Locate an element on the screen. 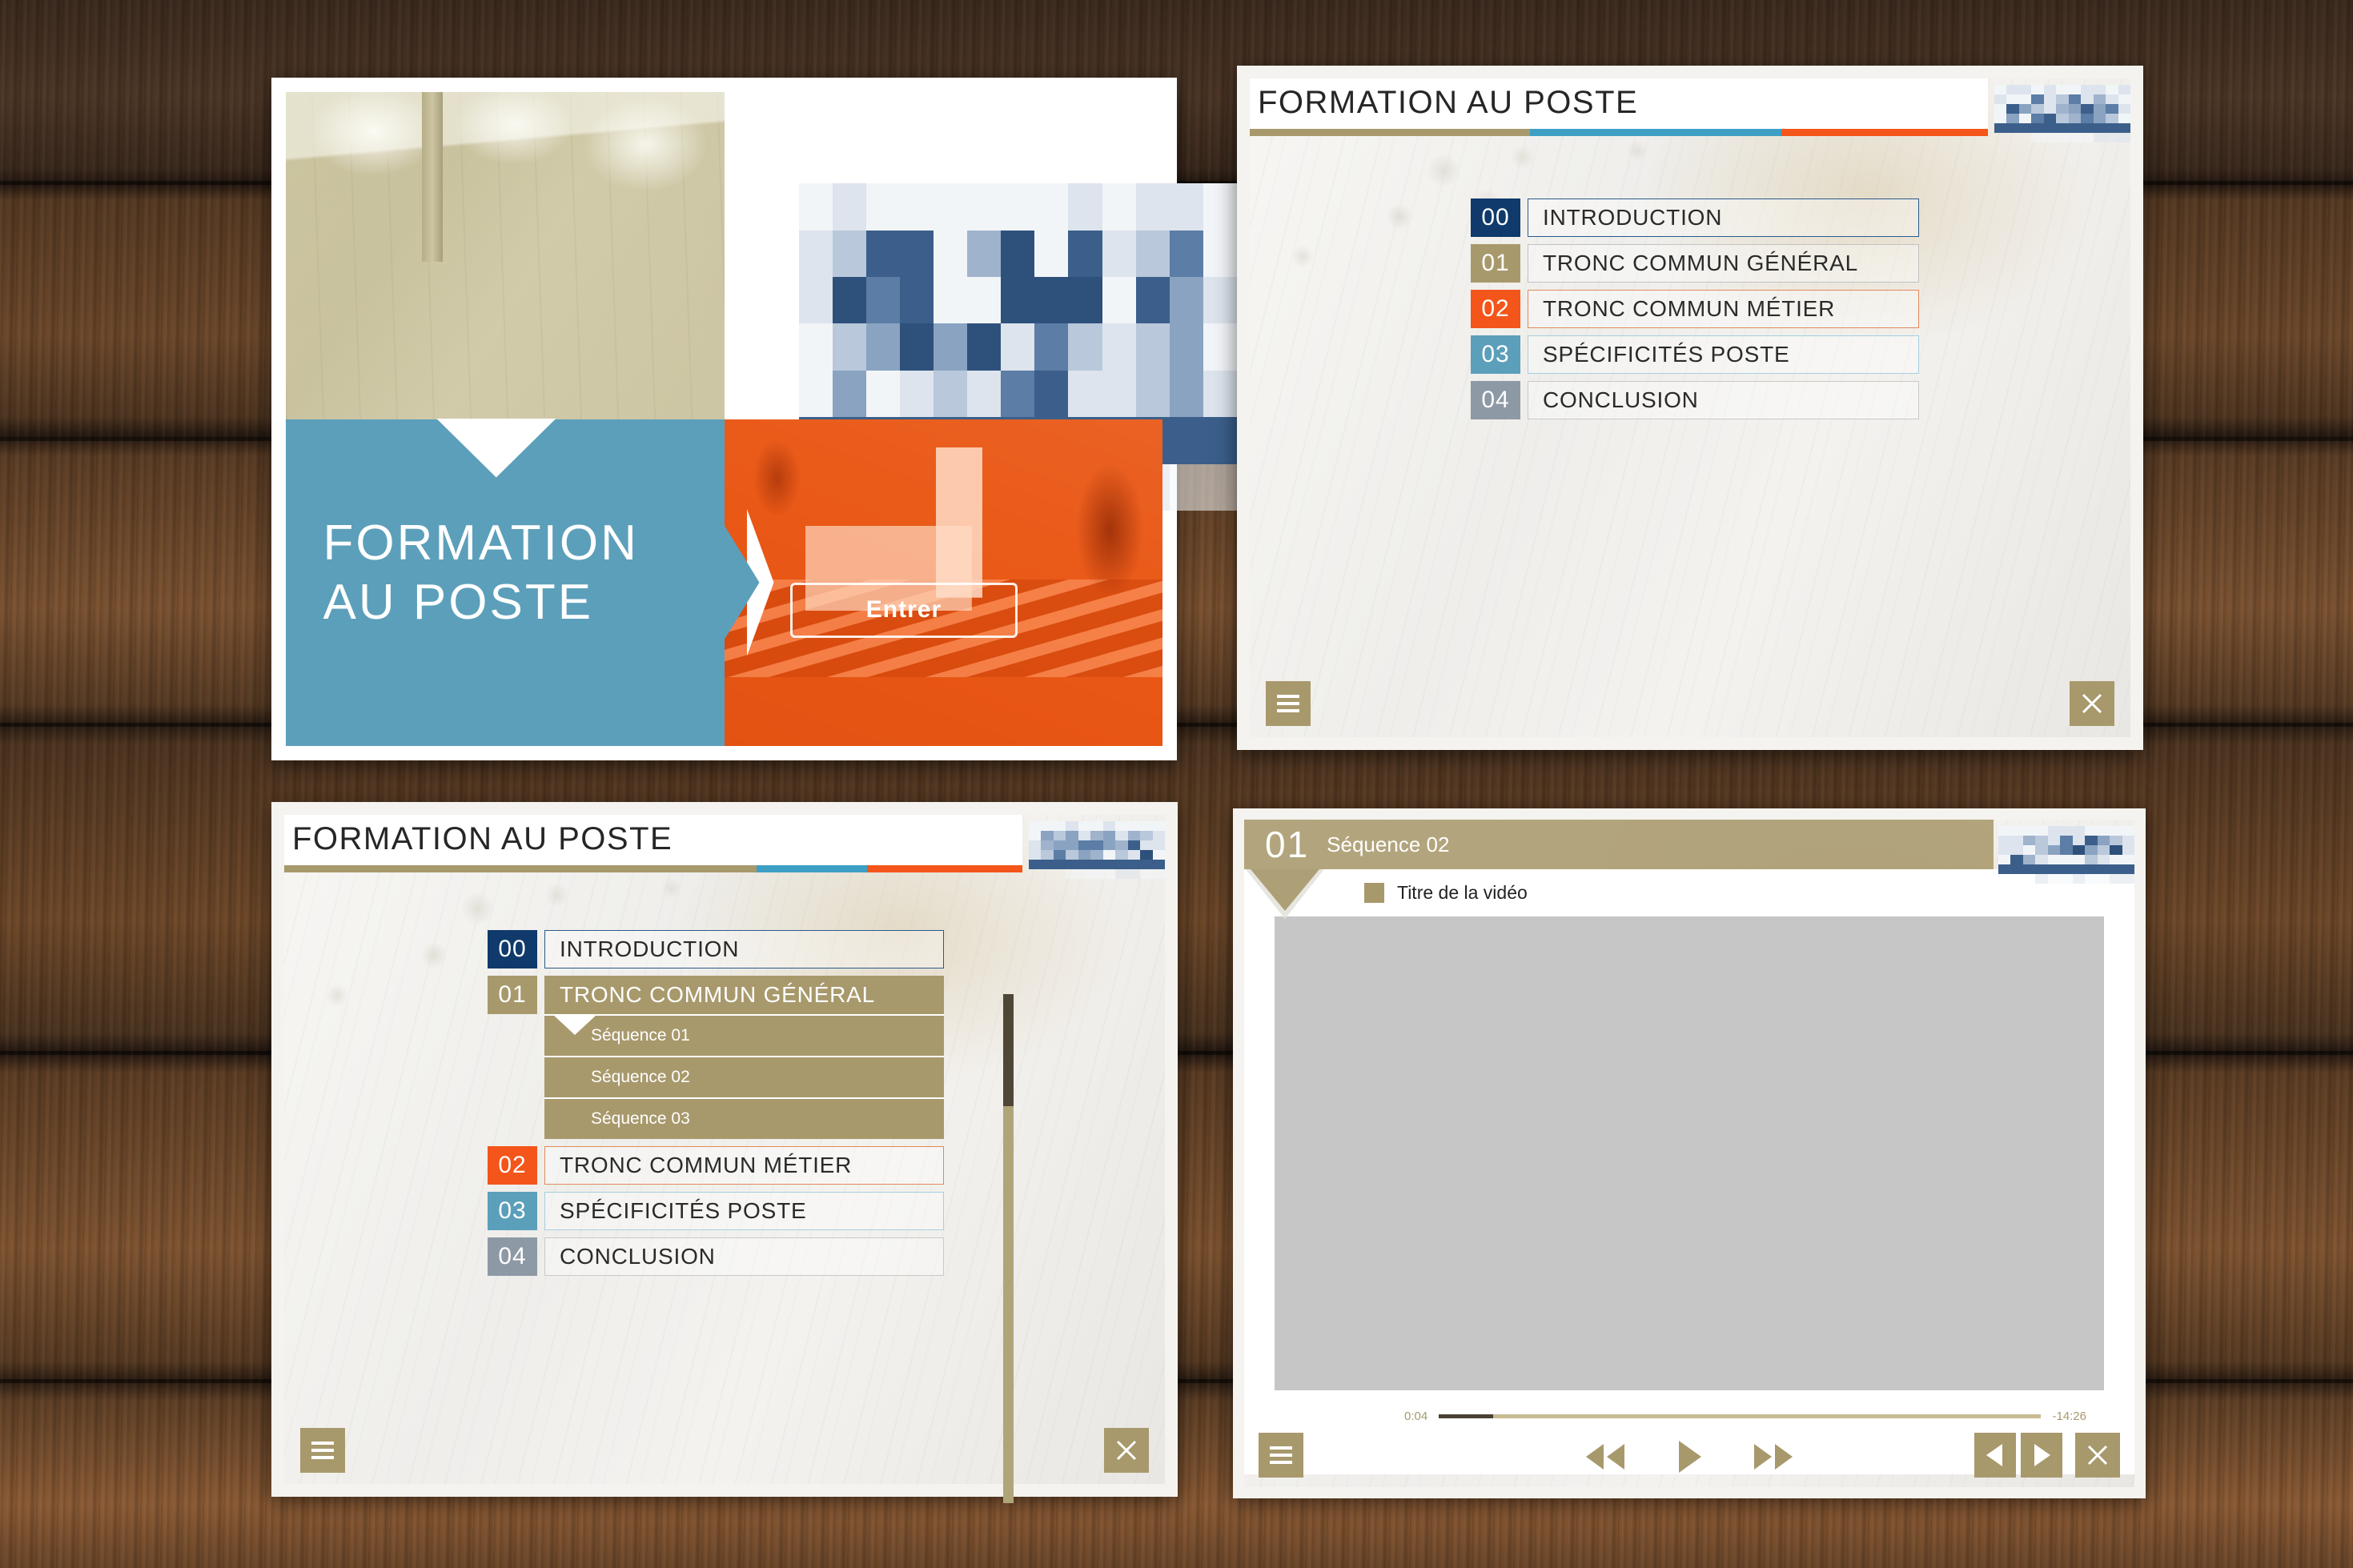 The image size is (2353, 1568). previous-button is located at coordinates (1995, 1455).